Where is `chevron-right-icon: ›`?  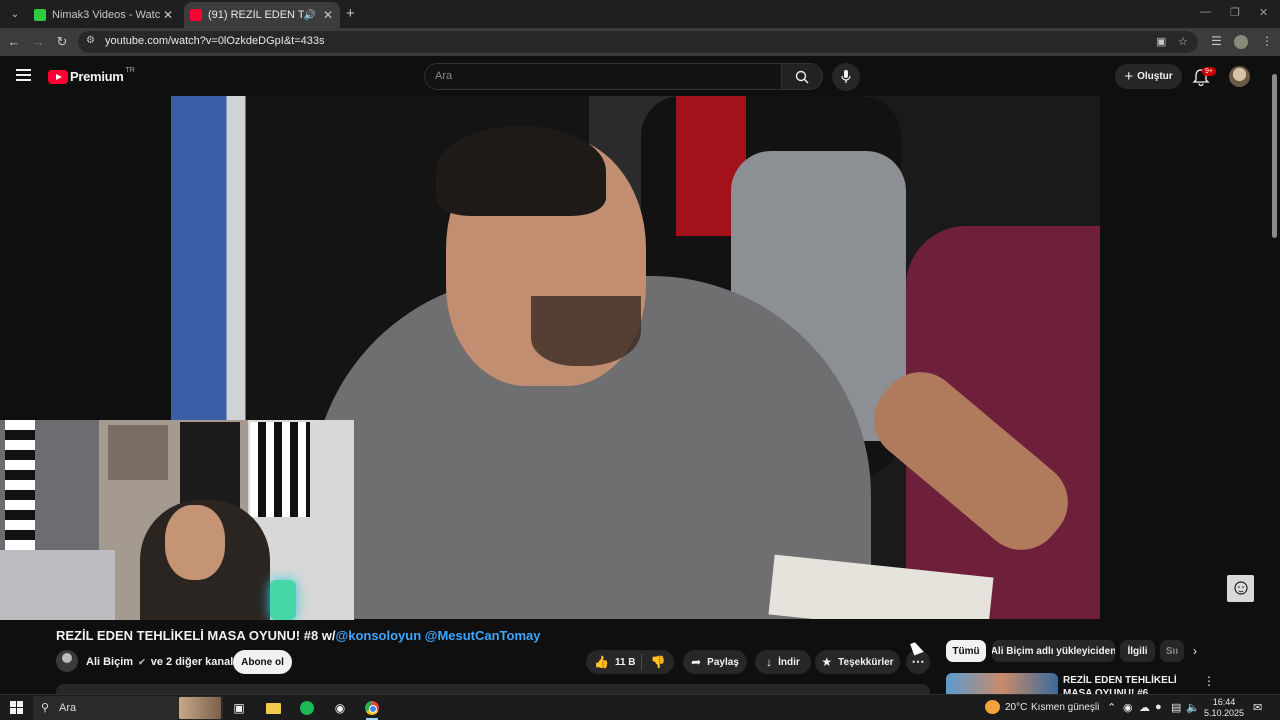
chevron-right-icon: › is located at coordinates (1195, 651).